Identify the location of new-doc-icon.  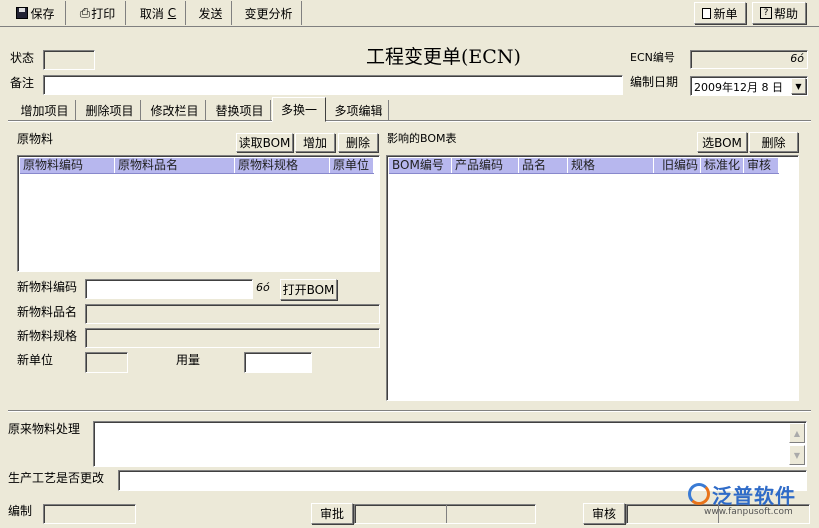
(707, 13).